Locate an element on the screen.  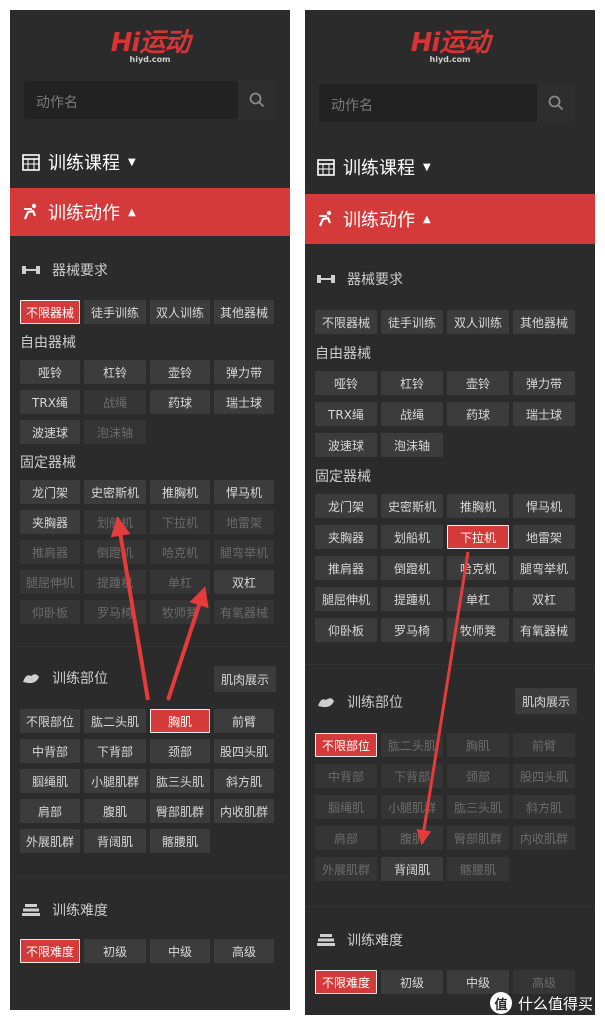
body-chip: 髂腰肌 is located at coordinates (478, 869).